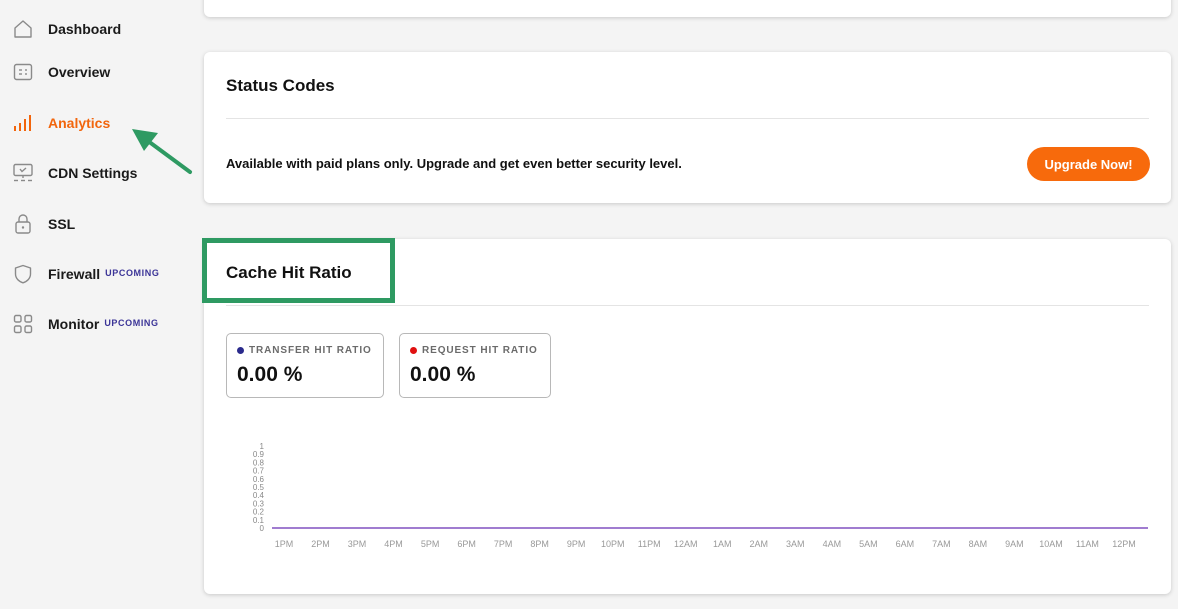  What do you see at coordinates (413, 350) in the screenshot?
I see `request-dot` at bounding box center [413, 350].